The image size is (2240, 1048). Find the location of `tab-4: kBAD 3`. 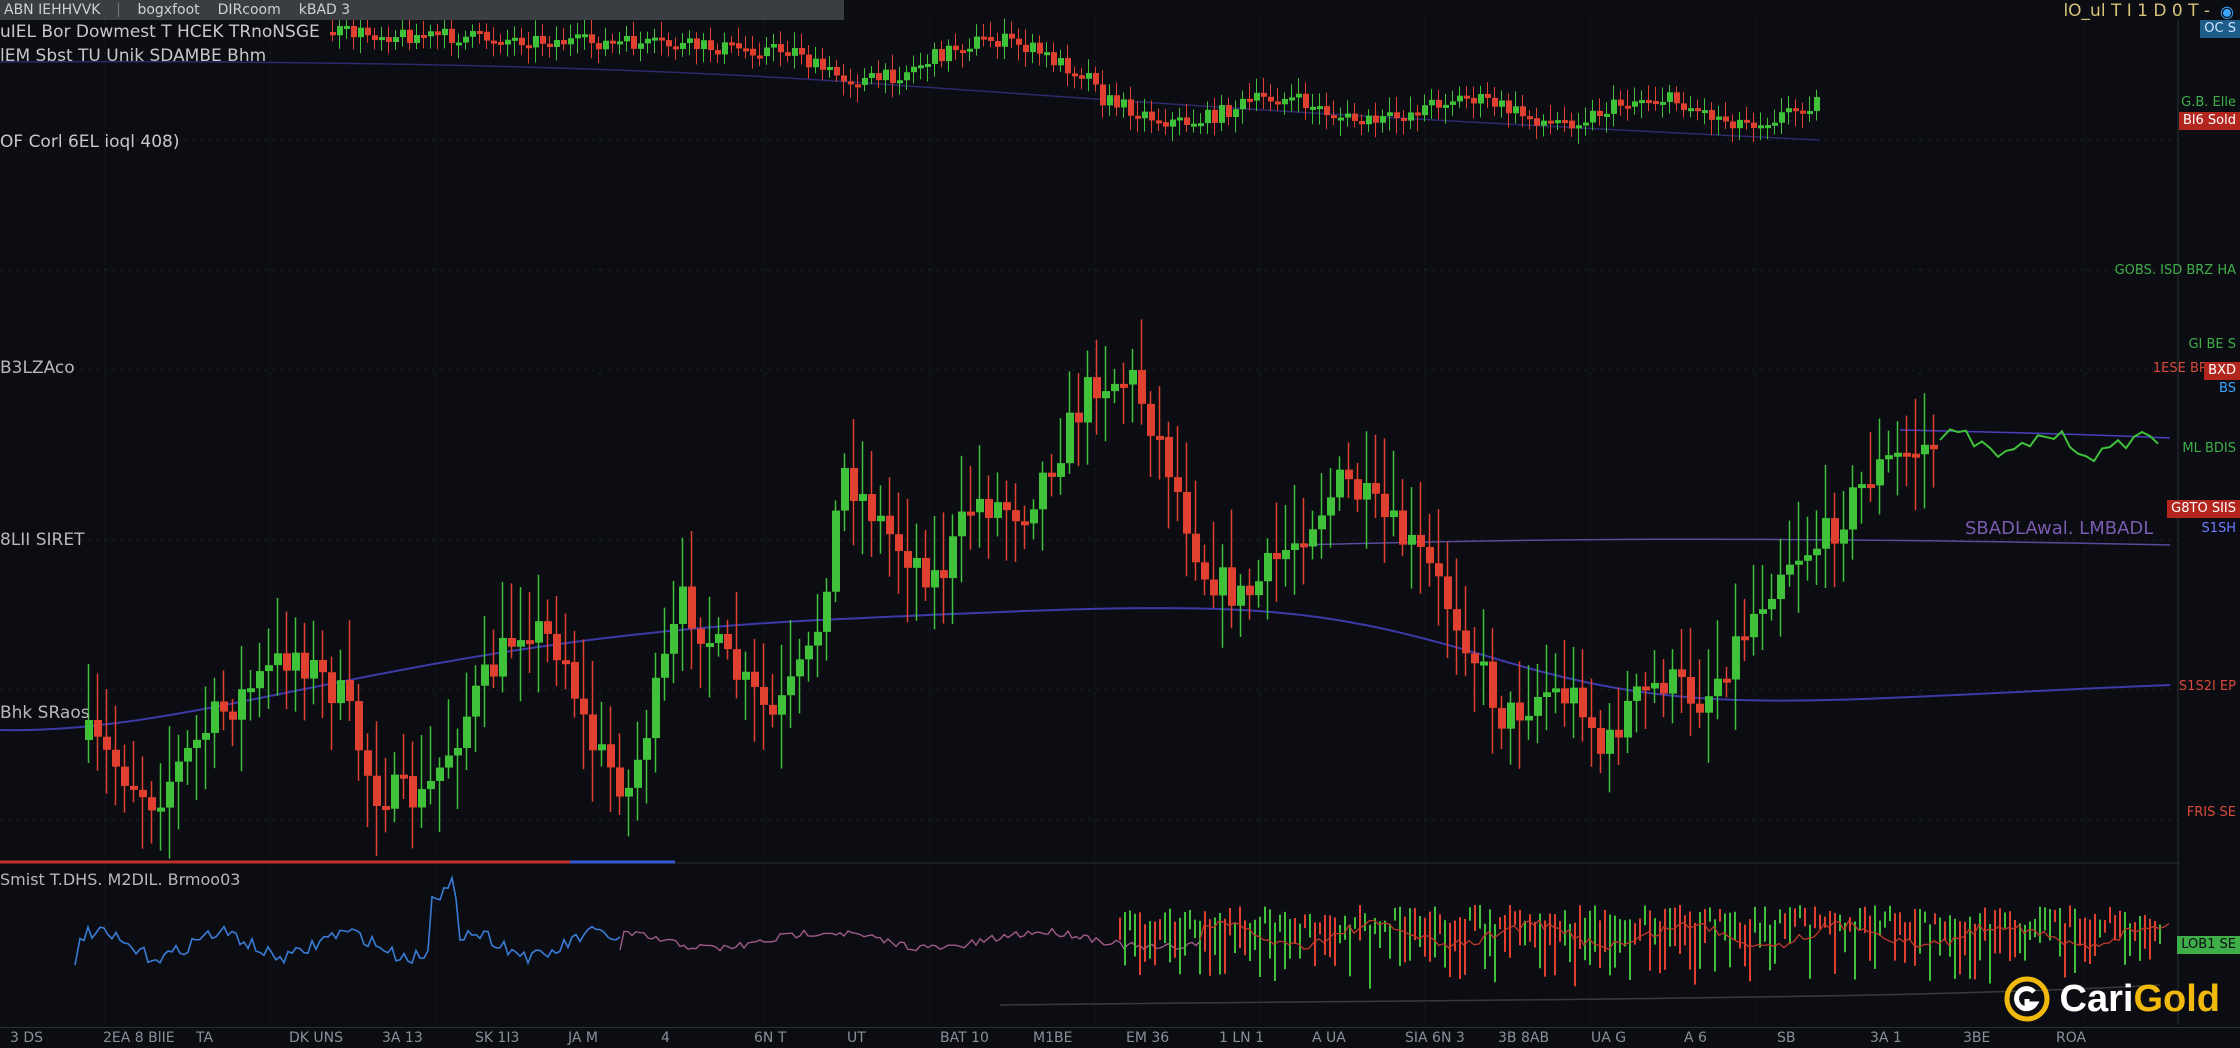

tab-4: kBAD 3 is located at coordinates (324, 10).